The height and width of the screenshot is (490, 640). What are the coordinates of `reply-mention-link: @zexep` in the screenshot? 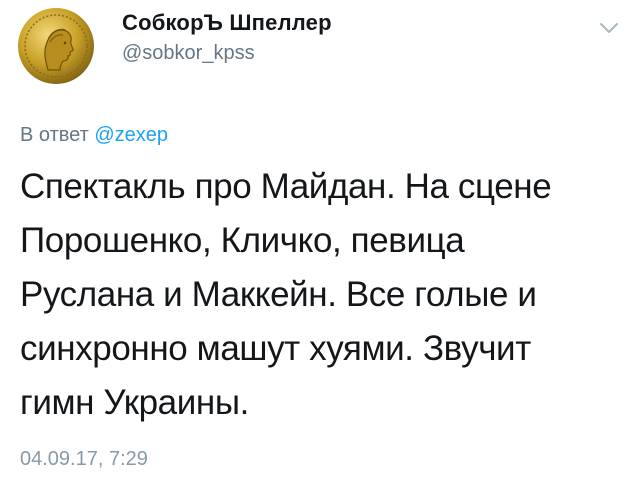 It's located at (131, 135).